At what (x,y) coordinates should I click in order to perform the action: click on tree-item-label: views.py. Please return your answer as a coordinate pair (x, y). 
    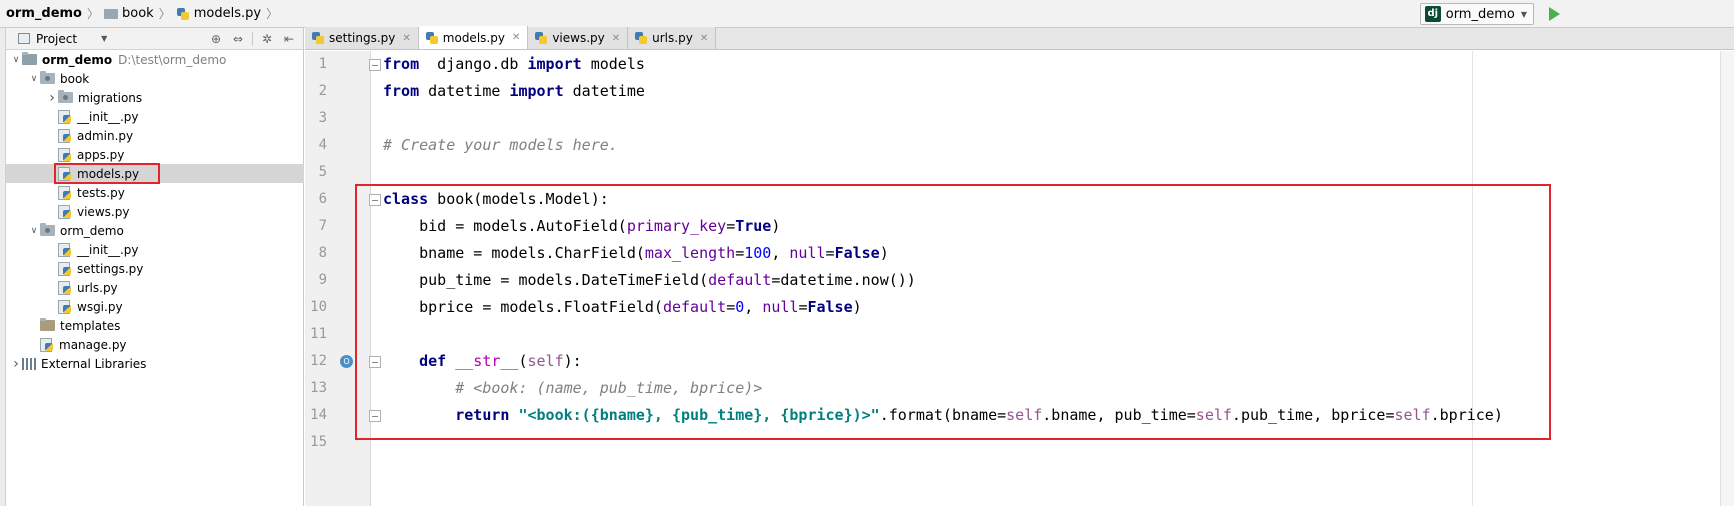
    Looking at the image, I should click on (103, 211).